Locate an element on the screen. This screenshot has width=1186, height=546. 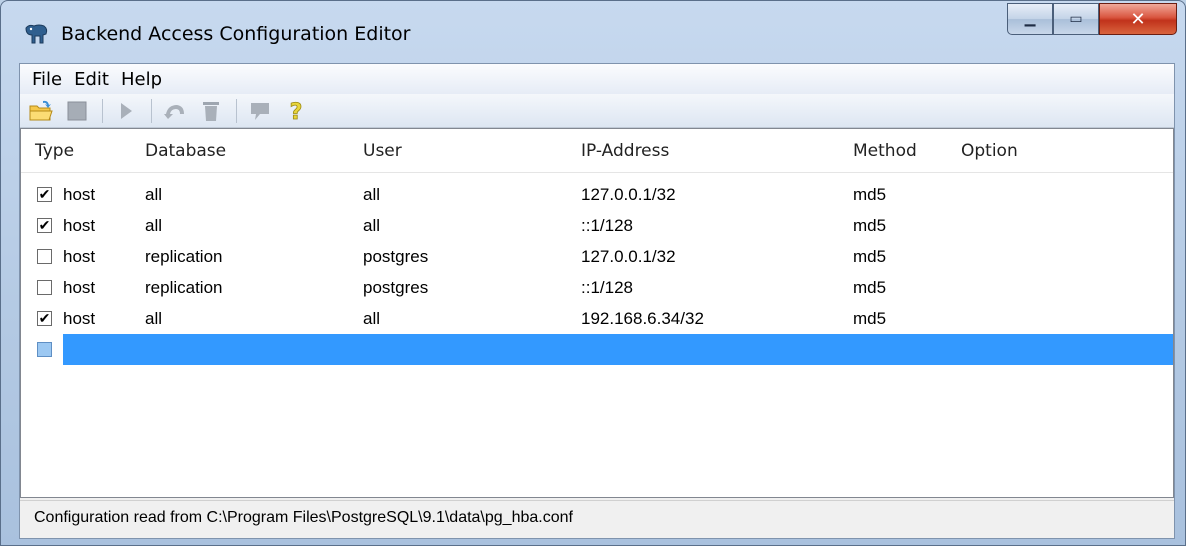
maximize-icon: ▭ is located at coordinates (1076, 19).